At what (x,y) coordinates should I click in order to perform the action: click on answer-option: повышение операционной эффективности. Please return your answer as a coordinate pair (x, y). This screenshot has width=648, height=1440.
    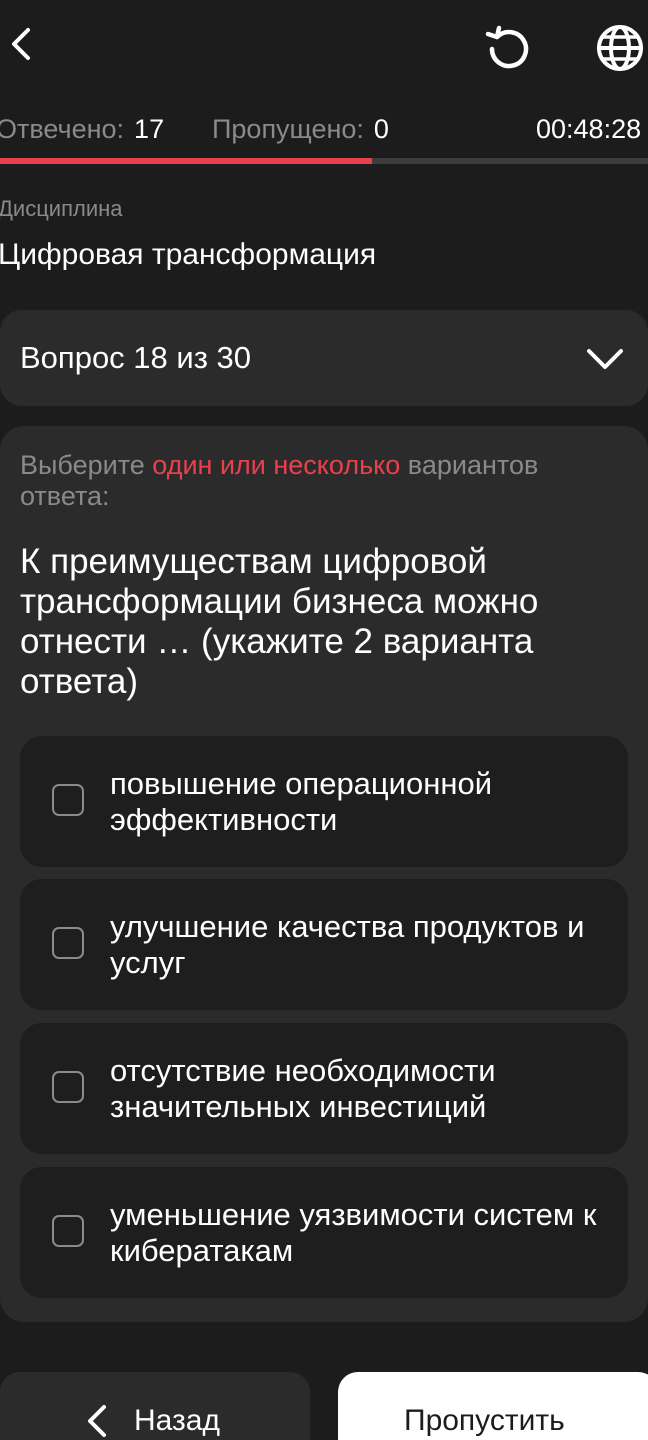
    Looking at the image, I should click on (324, 801).